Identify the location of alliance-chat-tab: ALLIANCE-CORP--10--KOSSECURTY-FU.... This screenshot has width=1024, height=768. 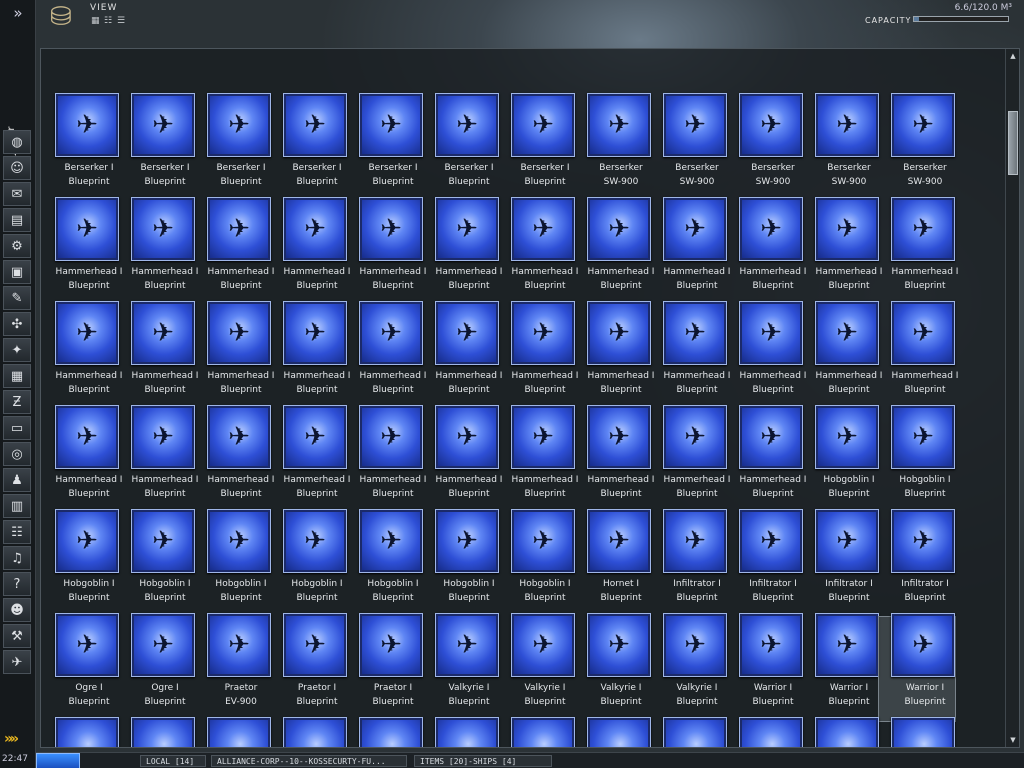
(309, 761).